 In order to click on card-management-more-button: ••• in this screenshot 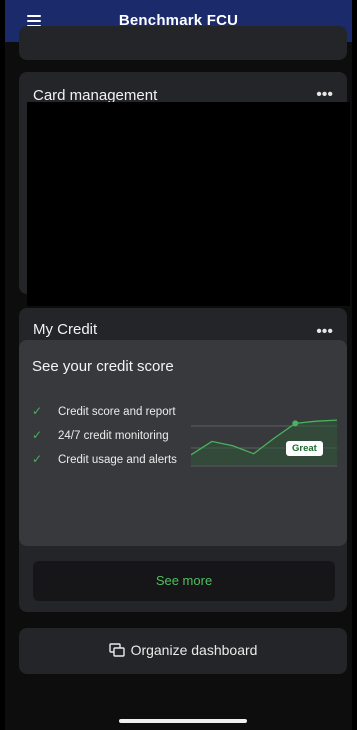, I will do `click(324, 95)`.